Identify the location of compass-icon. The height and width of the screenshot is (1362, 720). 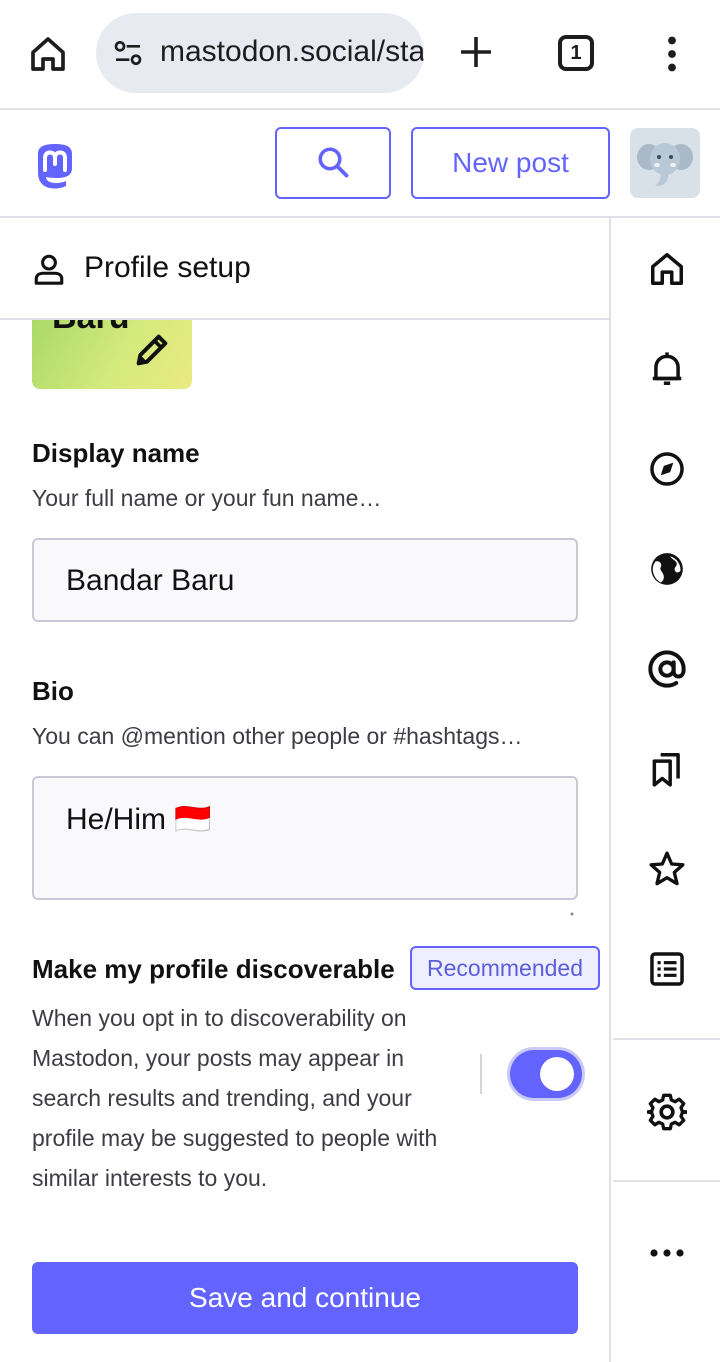
(667, 469).